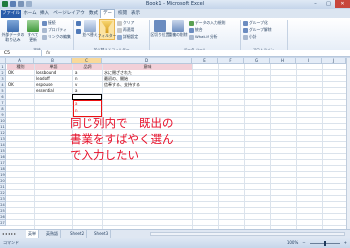 The width and height of the screenshot is (350, 248). I want to click on sheet-tab: 英熟語, so click(52, 234).